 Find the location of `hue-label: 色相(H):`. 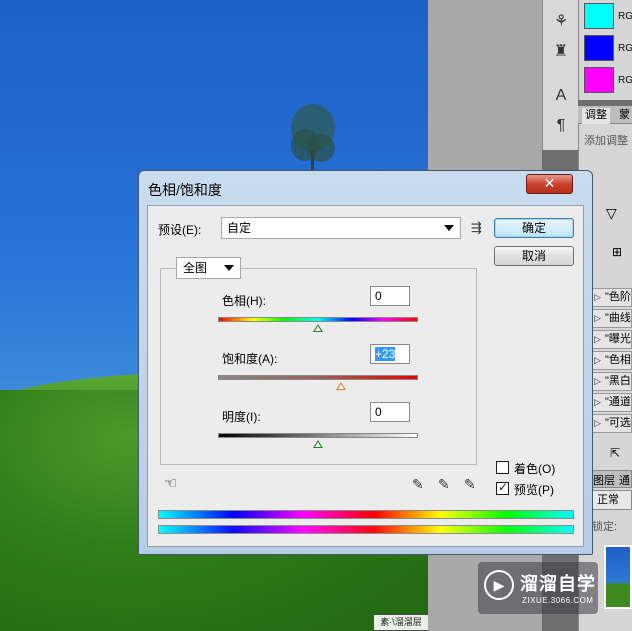

hue-label: 色相(H): is located at coordinates (244, 301).